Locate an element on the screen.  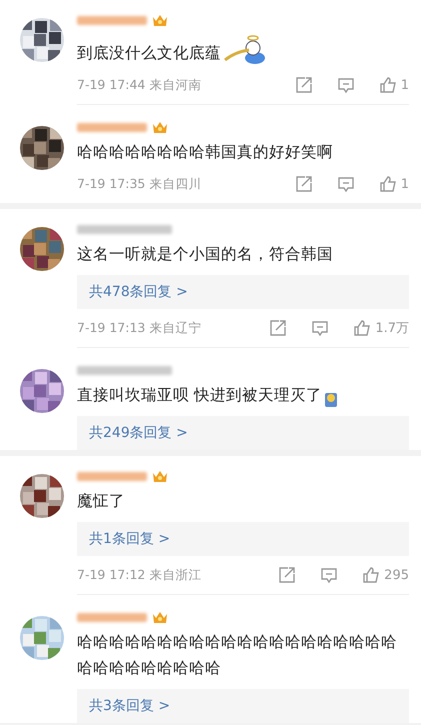
comment-text: 哈哈哈哈哈哈哈哈哈哈哈哈哈哈哈哈哈哈哈哈哈哈哈哈哈哈哈哈哈 is located at coordinates (237, 655).